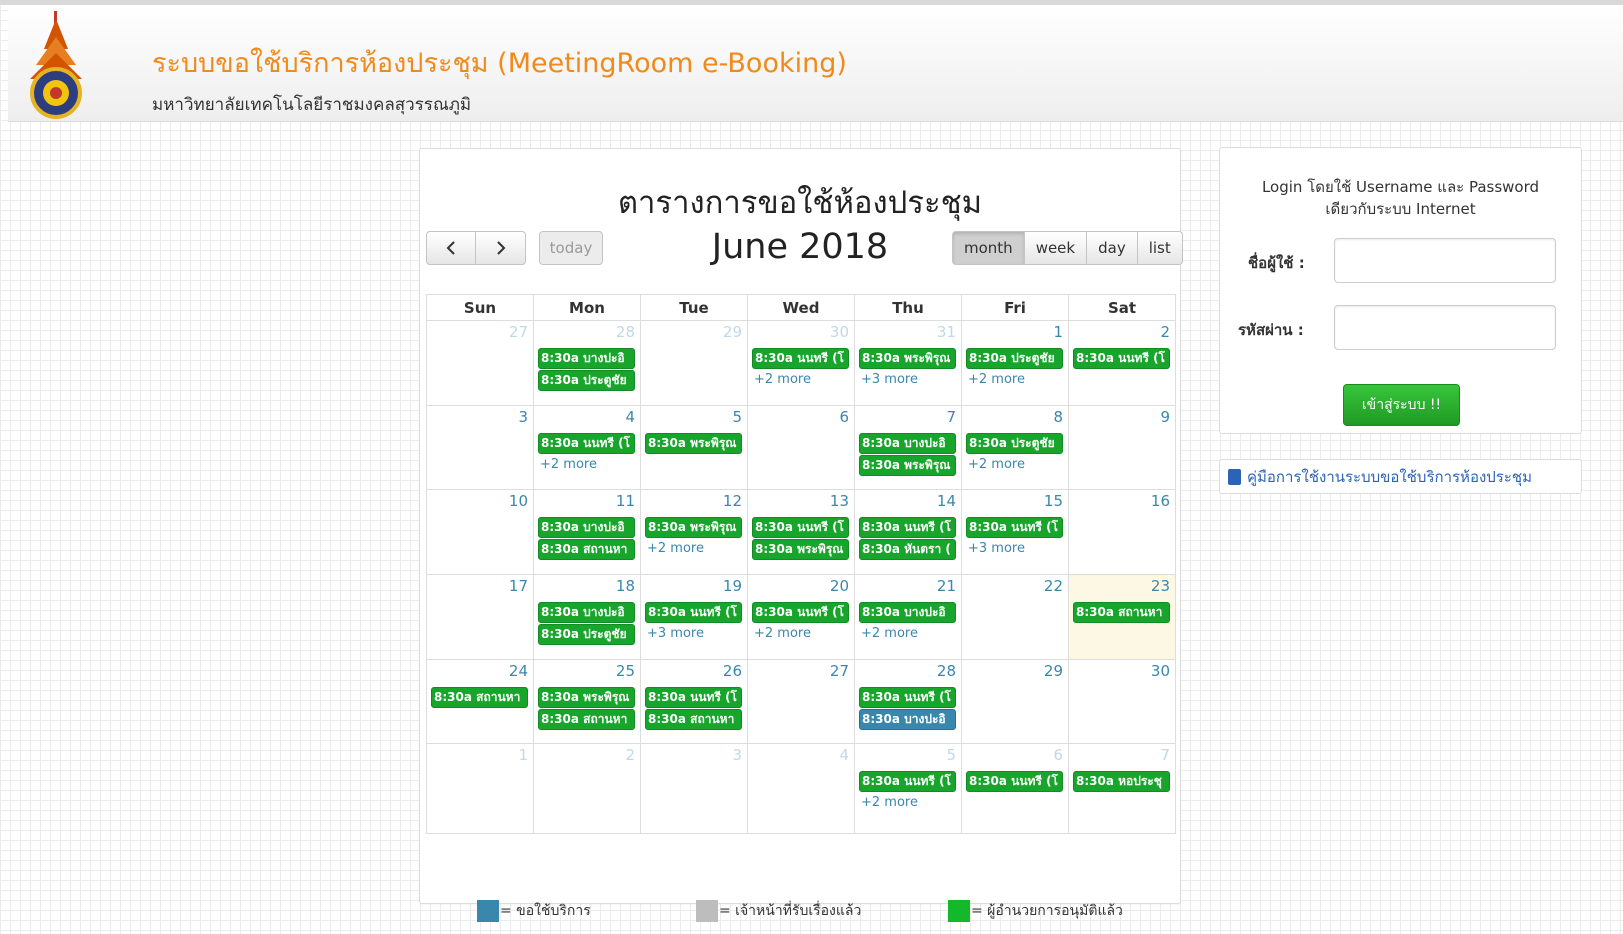  What do you see at coordinates (586, 788) in the screenshot?
I see `day-cell: 2` at bounding box center [586, 788].